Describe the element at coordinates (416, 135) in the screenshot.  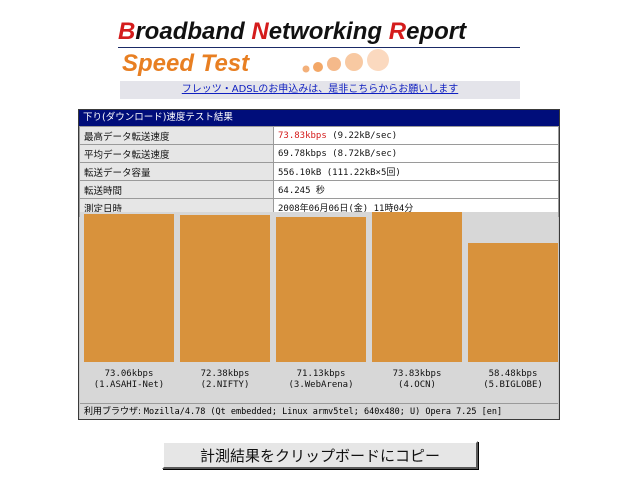
I see `result-row-value: 73.83kbps (9.22kB/sec)` at that location.